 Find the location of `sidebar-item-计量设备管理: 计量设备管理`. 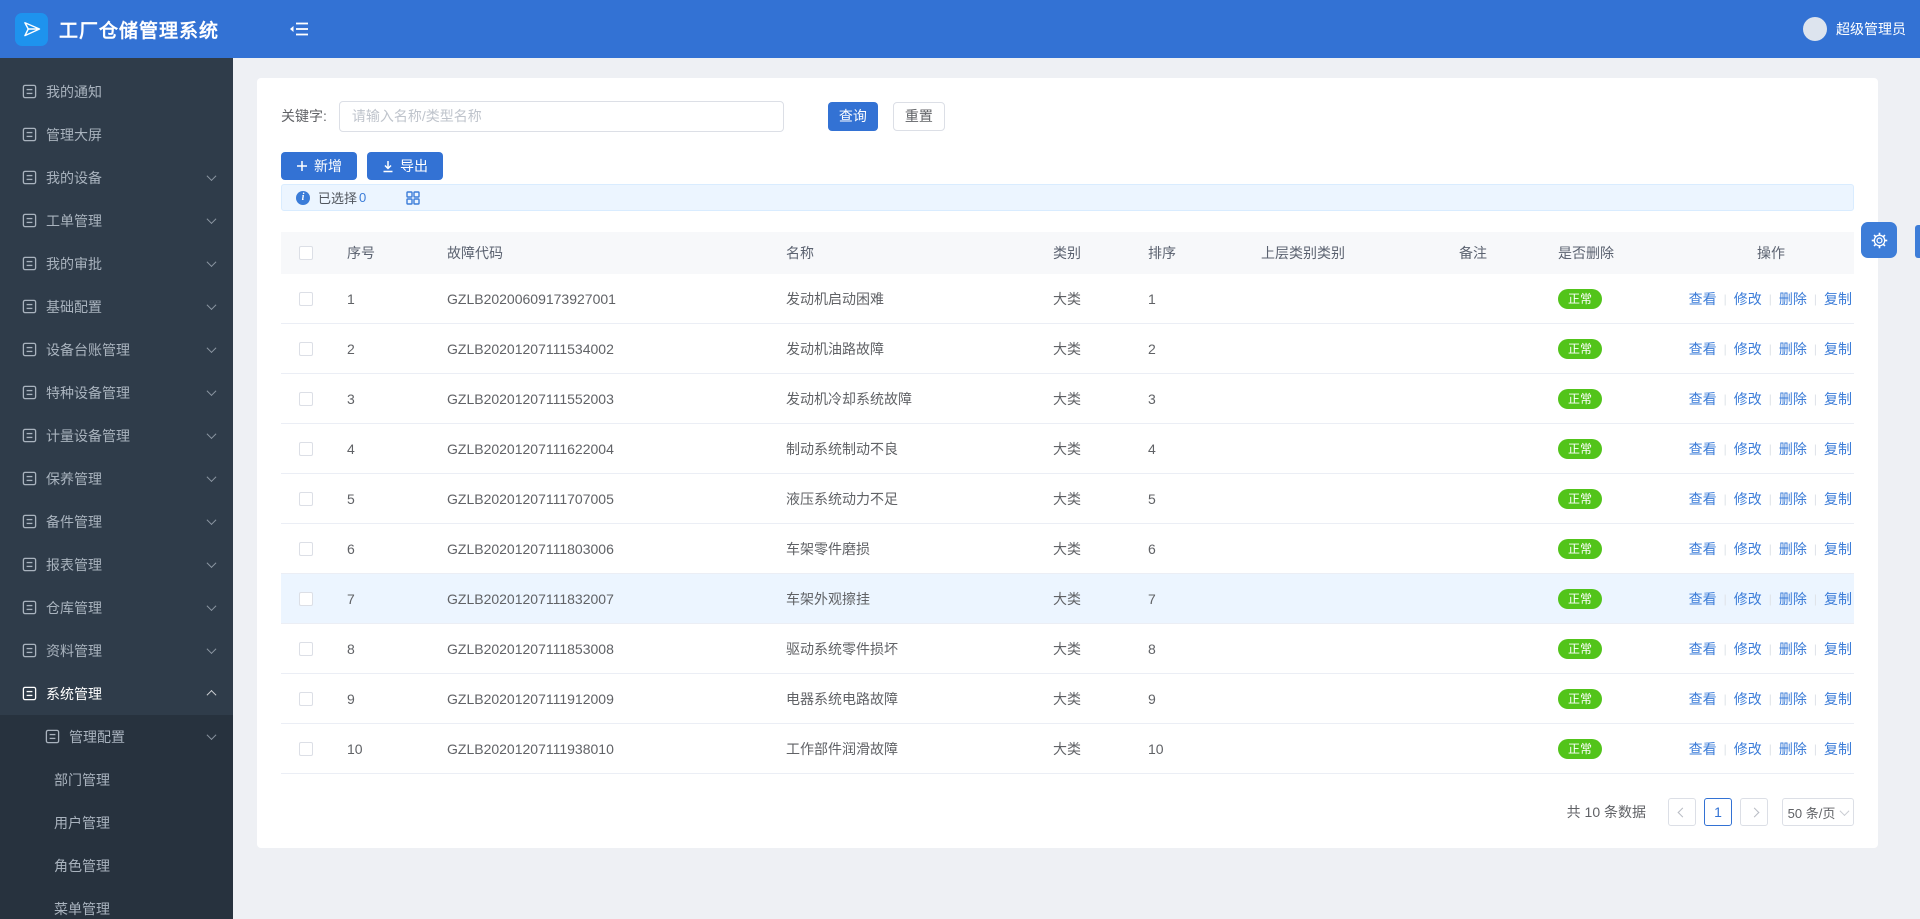

sidebar-item-计量设备管理: 计量设备管理 is located at coordinates (116, 435).